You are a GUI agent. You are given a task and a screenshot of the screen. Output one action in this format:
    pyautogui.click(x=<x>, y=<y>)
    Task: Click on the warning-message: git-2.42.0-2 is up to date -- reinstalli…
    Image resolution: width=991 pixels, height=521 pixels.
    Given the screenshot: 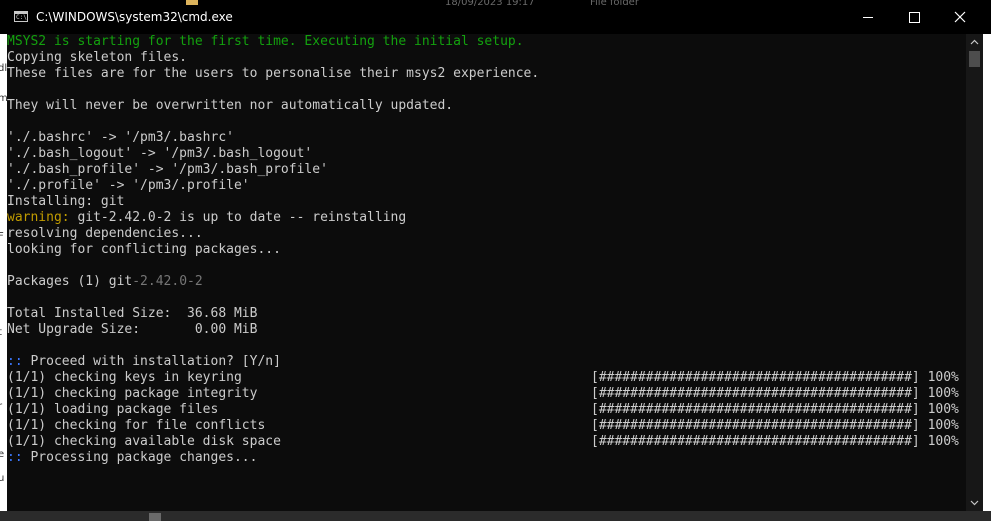 What is the action you would take?
    pyautogui.click(x=238, y=217)
    